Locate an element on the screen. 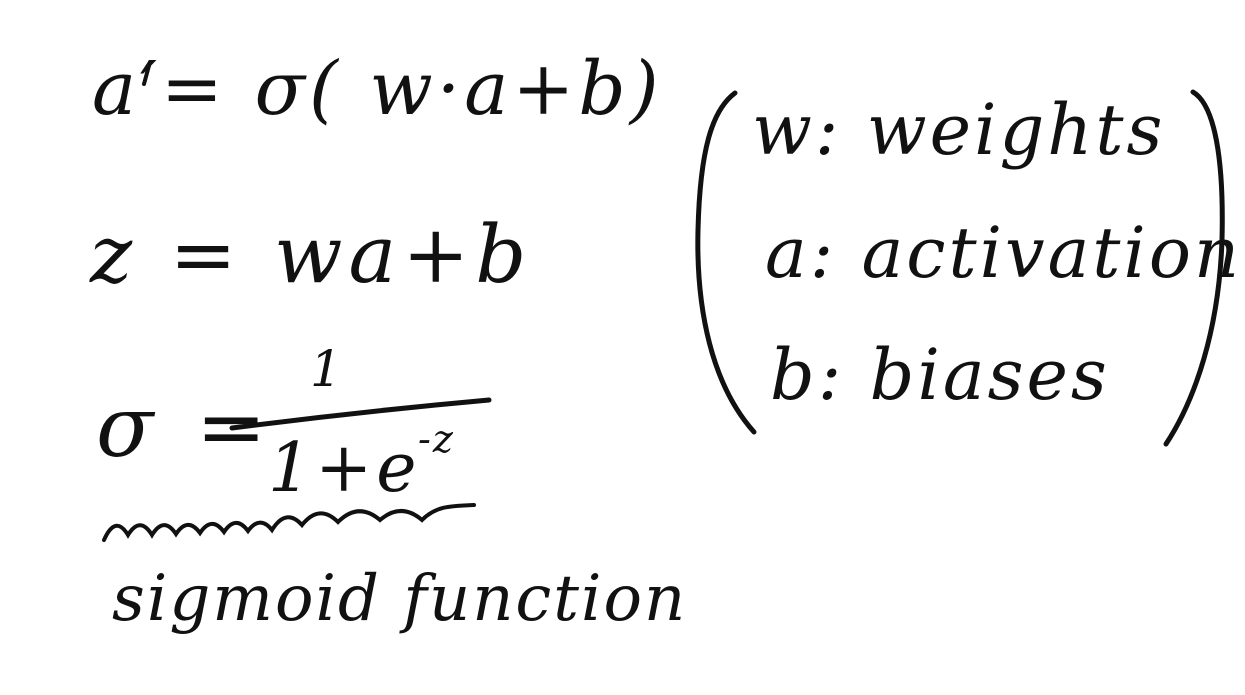 This screenshot has width=1245, height=695. legend-weights: w: weights is located at coordinates (959, 130).